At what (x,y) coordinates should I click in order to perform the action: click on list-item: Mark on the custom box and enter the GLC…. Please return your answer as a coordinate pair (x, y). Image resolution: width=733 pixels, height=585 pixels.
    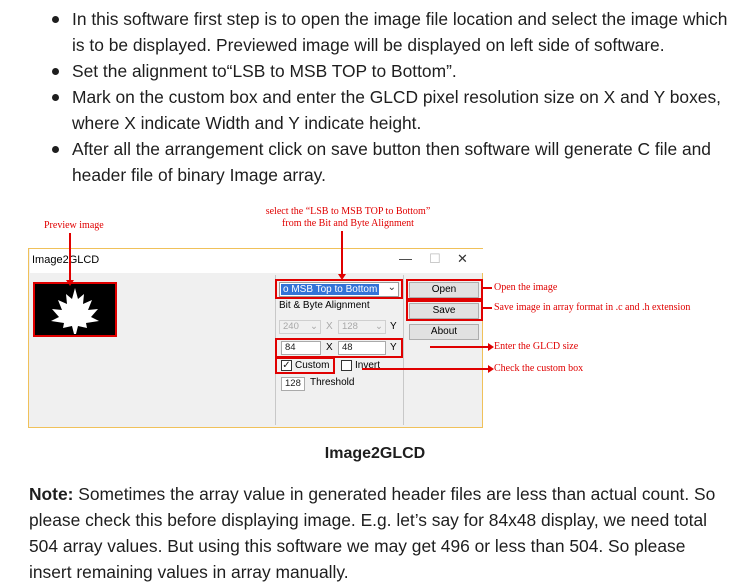
    Looking at the image, I should click on (392, 110).